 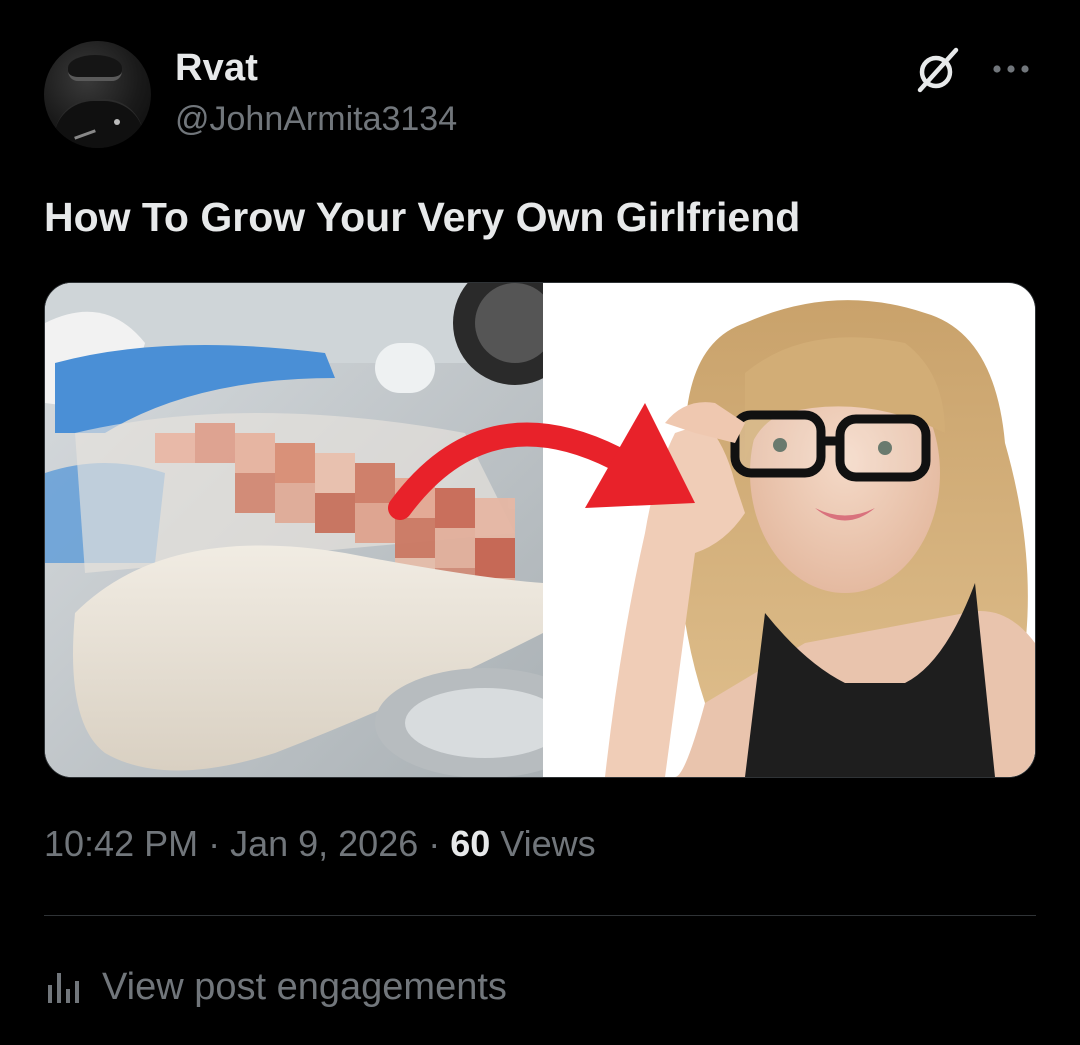 I want to click on bar-chart-icon, so click(x=63, y=988).